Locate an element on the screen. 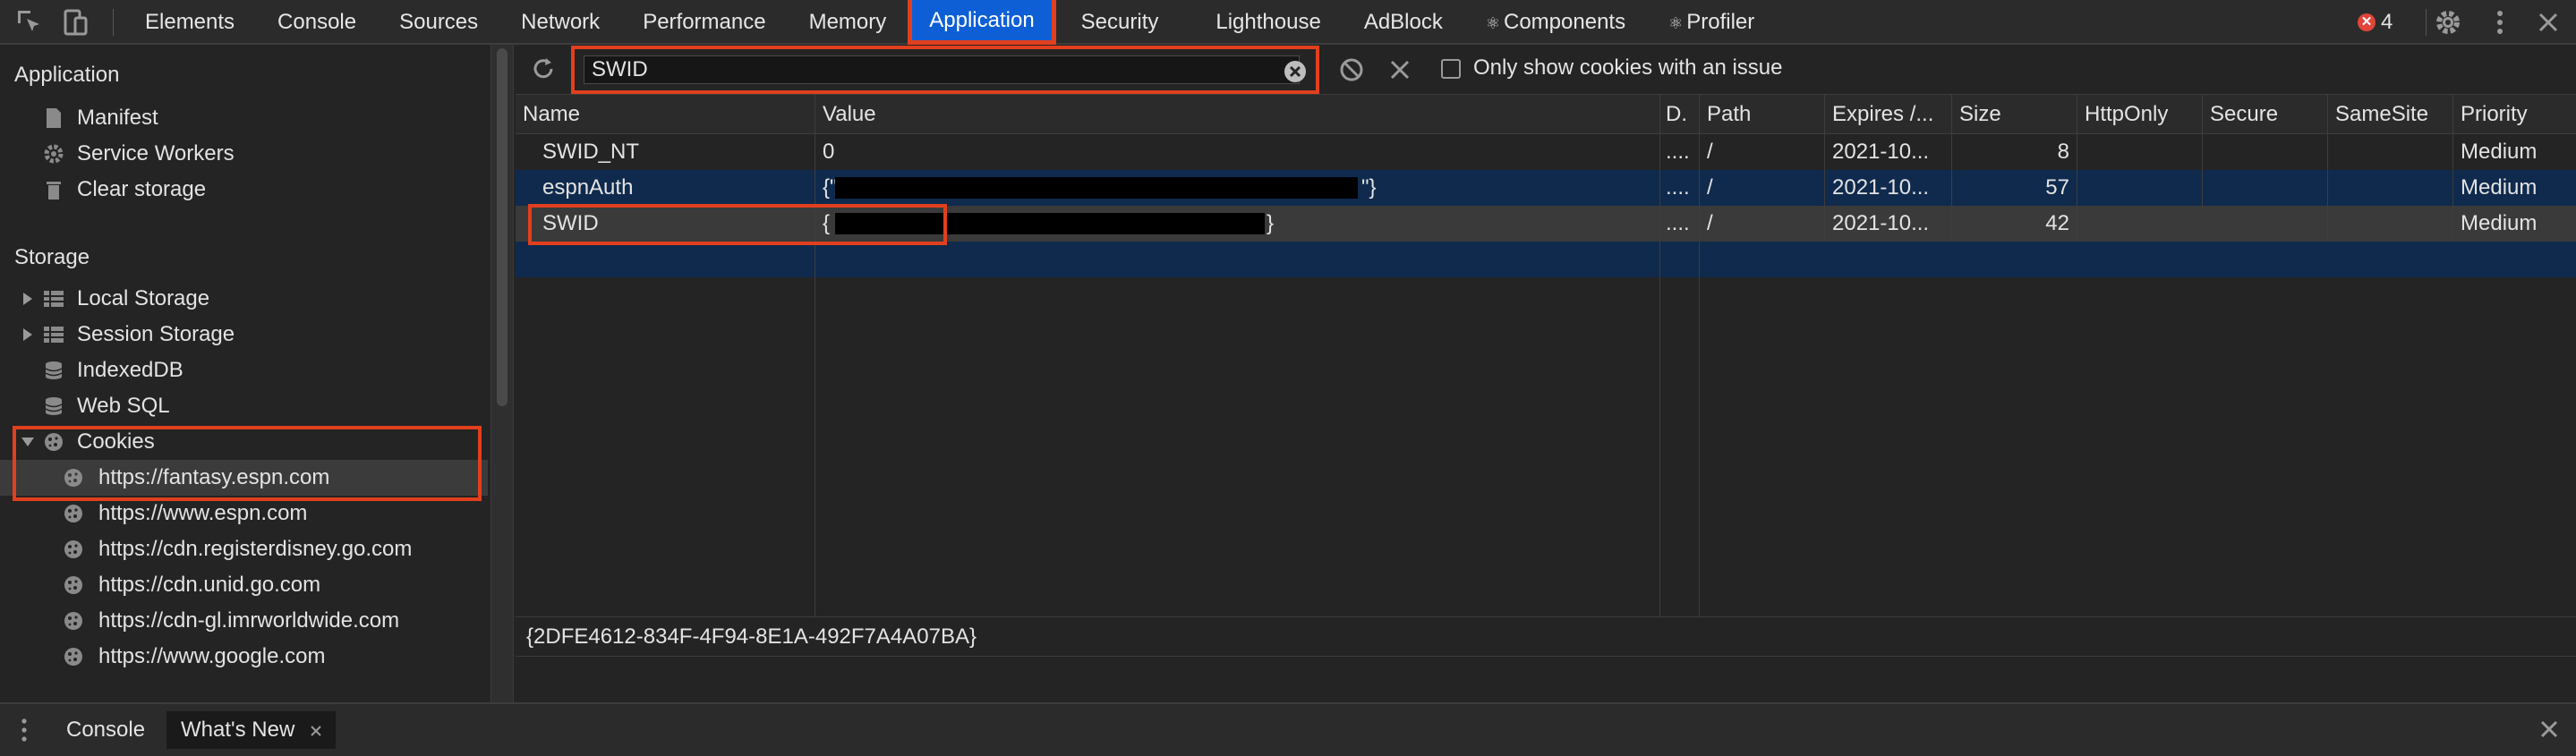 This screenshot has height=756, width=2576. sidebar-item-session-storage: Session Storage is located at coordinates (244, 335).